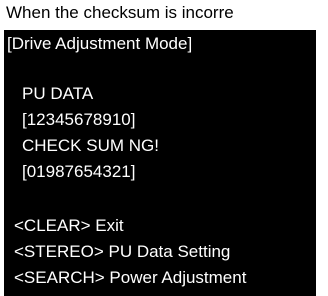 This screenshot has width=328, height=296. What do you see at coordinates (79, 119) in the screenshot?
I see `pu-data-value: [12345678910]` at bounding box center [79, 119].